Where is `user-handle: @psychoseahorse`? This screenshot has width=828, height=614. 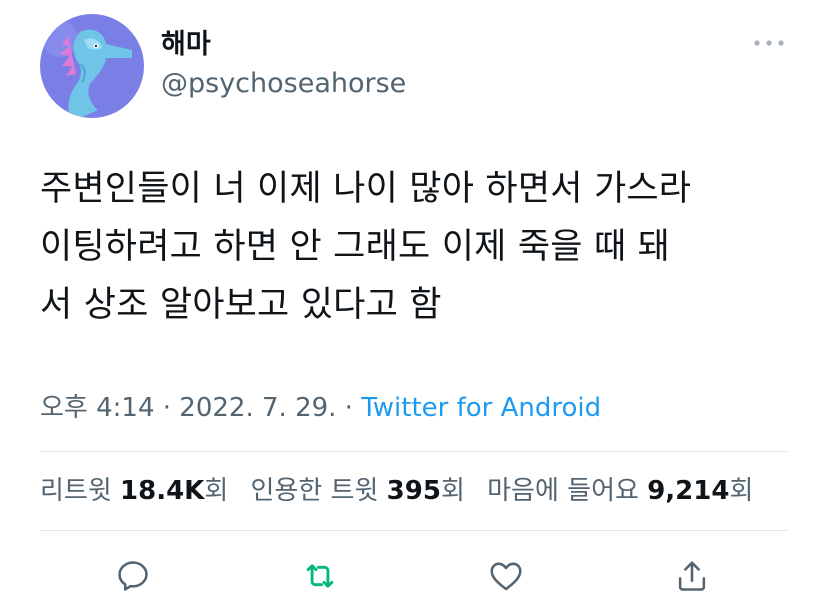
user-handle: @psychoseahorse is located at coordinates (283, 84).